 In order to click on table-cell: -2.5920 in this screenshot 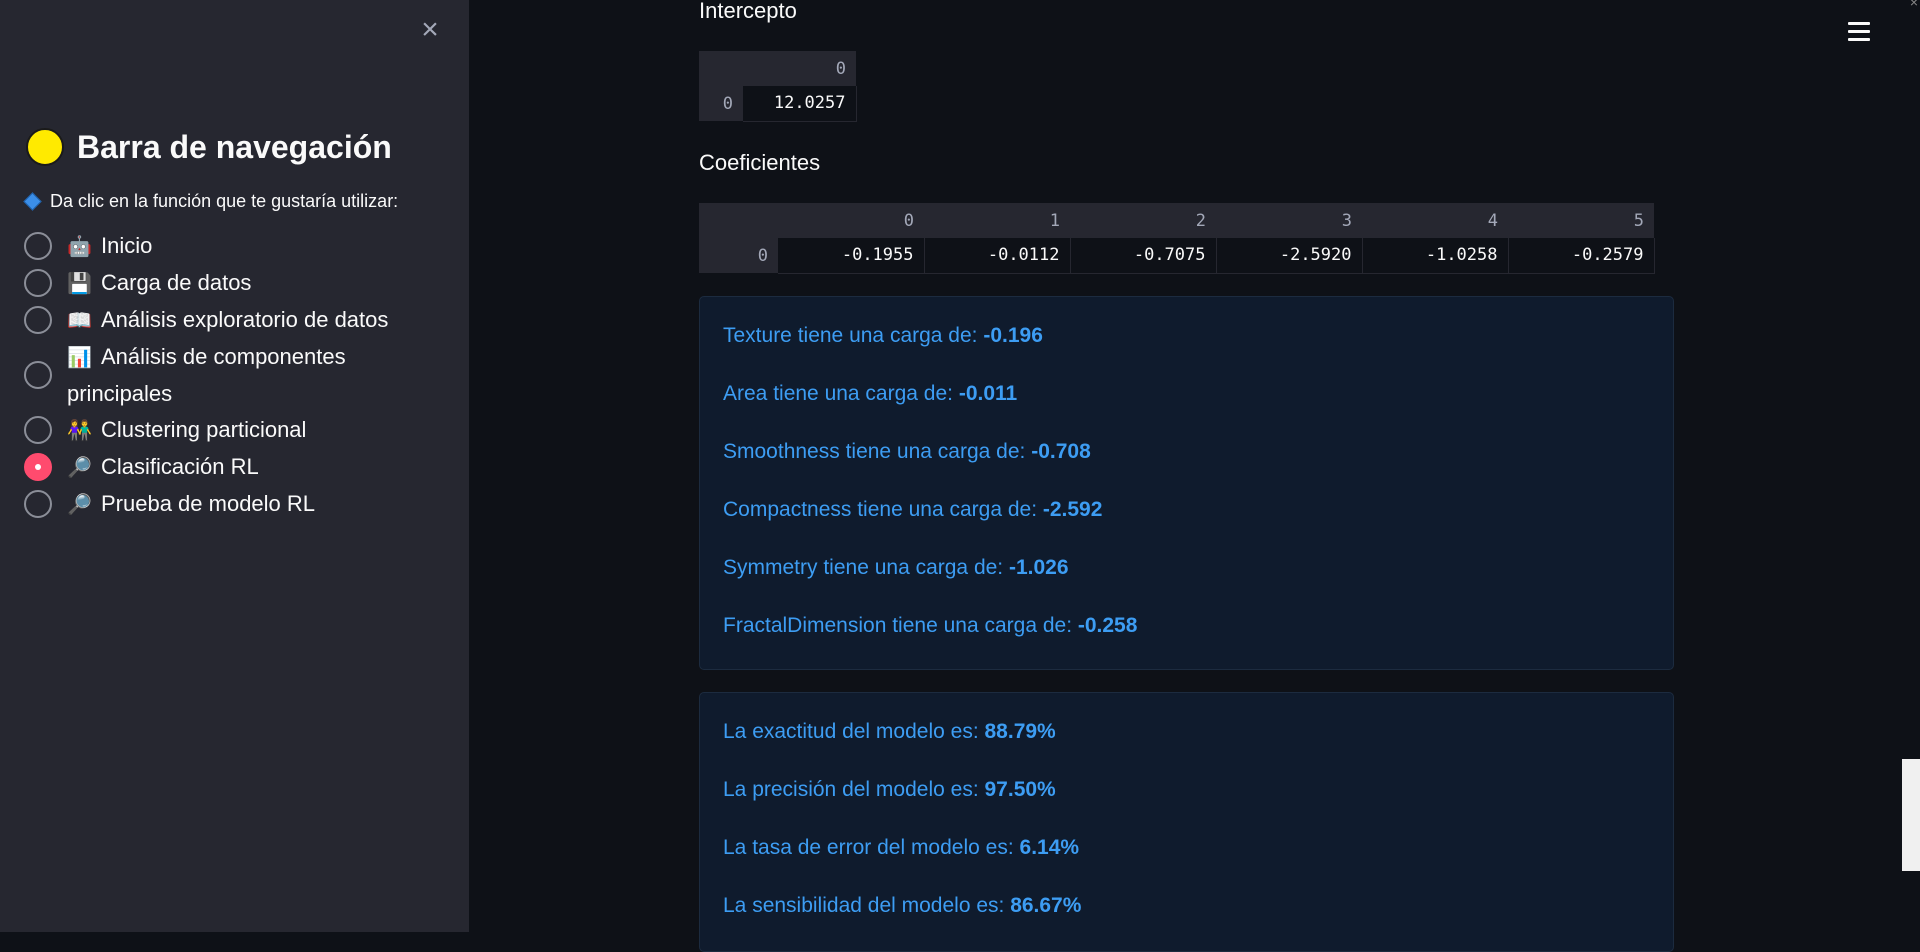, I will do `click(1289, 256)`.